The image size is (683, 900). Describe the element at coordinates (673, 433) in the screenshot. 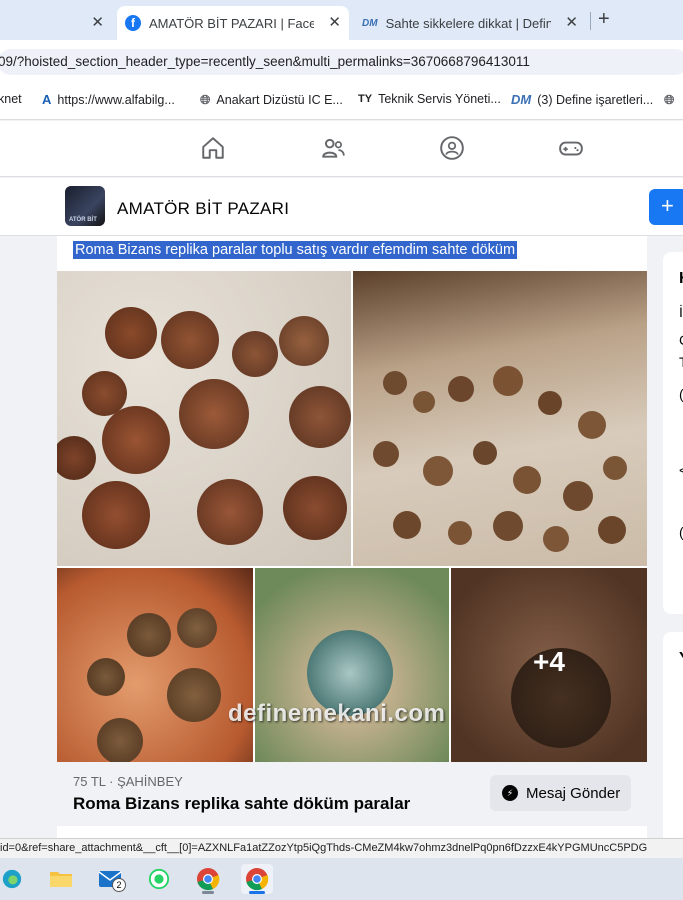

I see `sidebar-card: H İ C T ( < (` at that location.